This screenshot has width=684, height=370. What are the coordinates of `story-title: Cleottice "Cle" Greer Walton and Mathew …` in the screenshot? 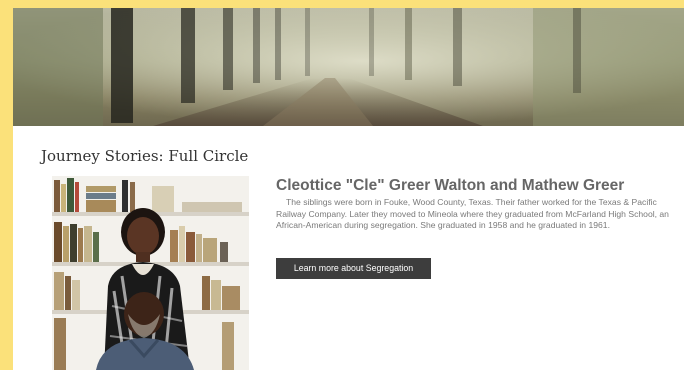 It's located at (450, 185).